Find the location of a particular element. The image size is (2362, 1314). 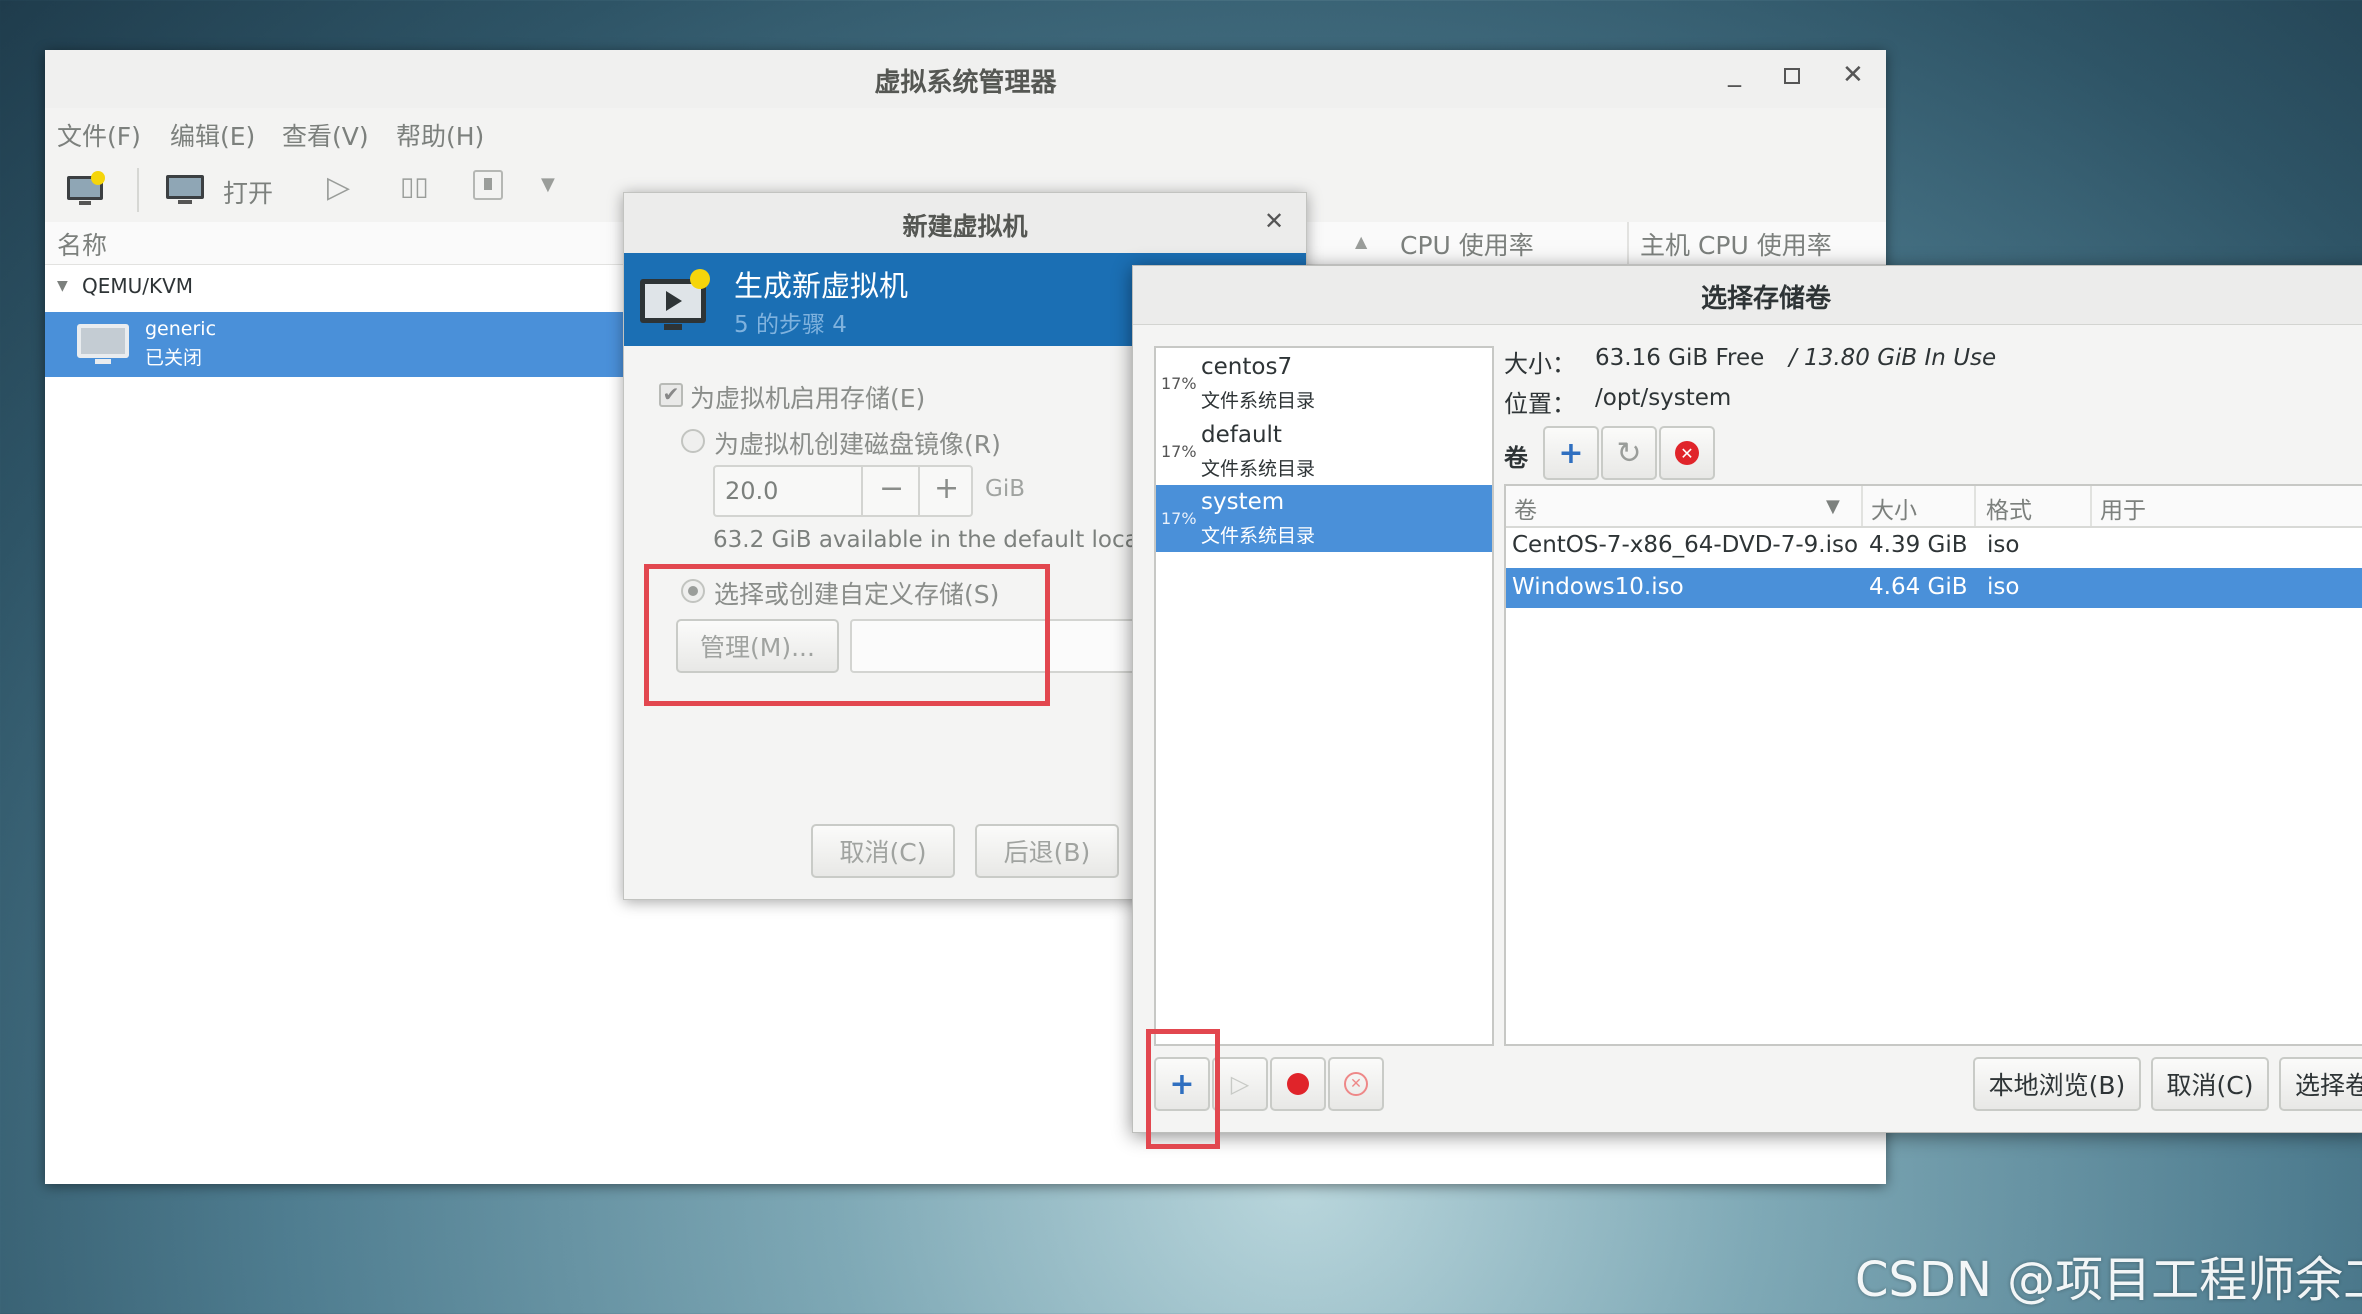

connection-label: QEMU/KVM is located at coordinates (137, 286).